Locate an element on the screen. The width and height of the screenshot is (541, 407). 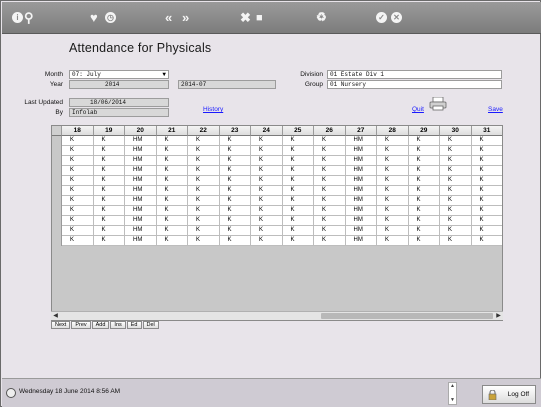
quit-link: Quit is located at coordinates (418, 109).